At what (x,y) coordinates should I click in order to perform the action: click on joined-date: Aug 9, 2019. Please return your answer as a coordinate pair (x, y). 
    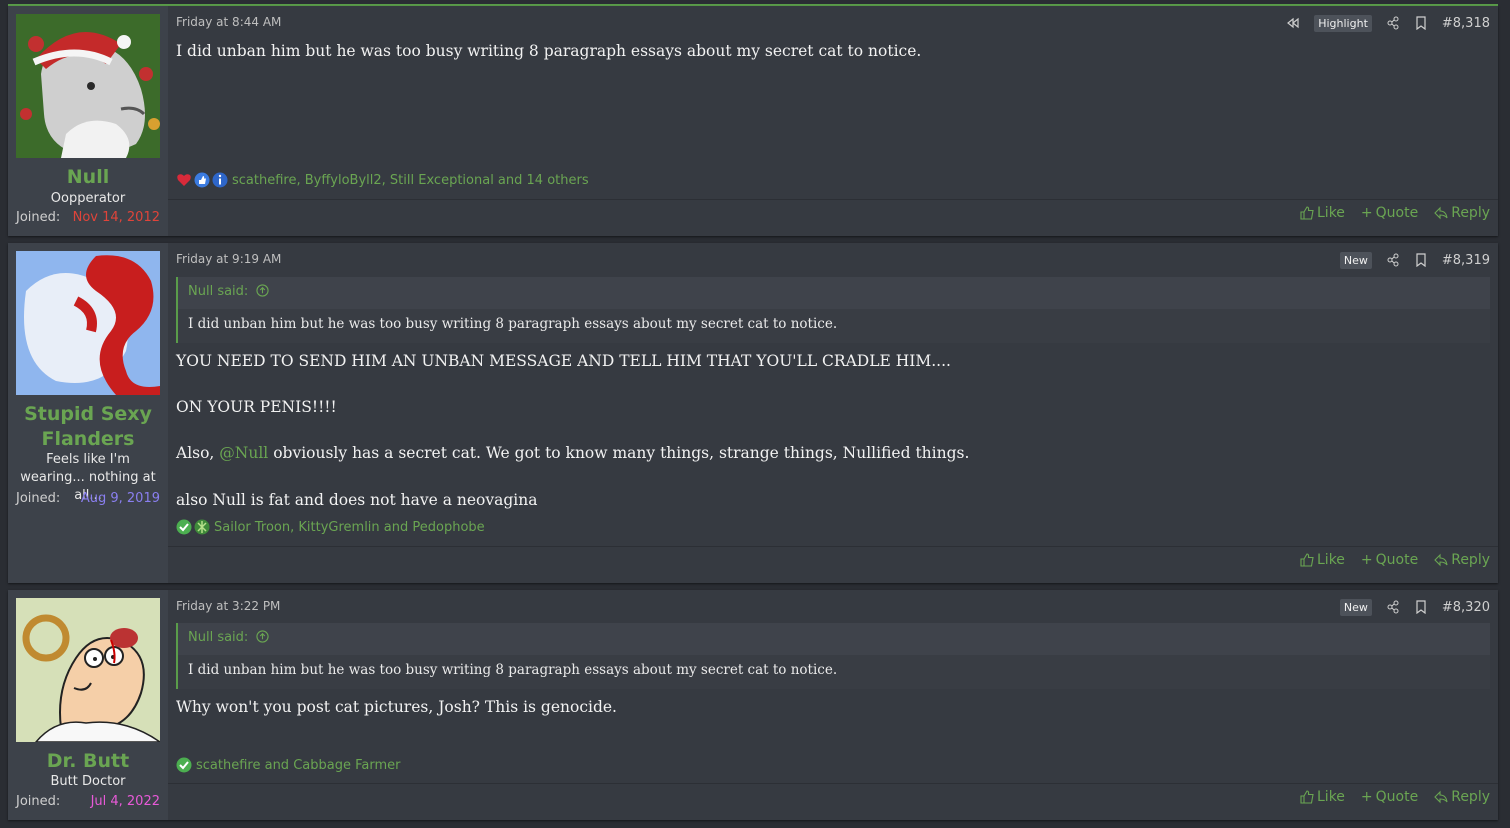
    Looking at the image, I should click on (120, 498).